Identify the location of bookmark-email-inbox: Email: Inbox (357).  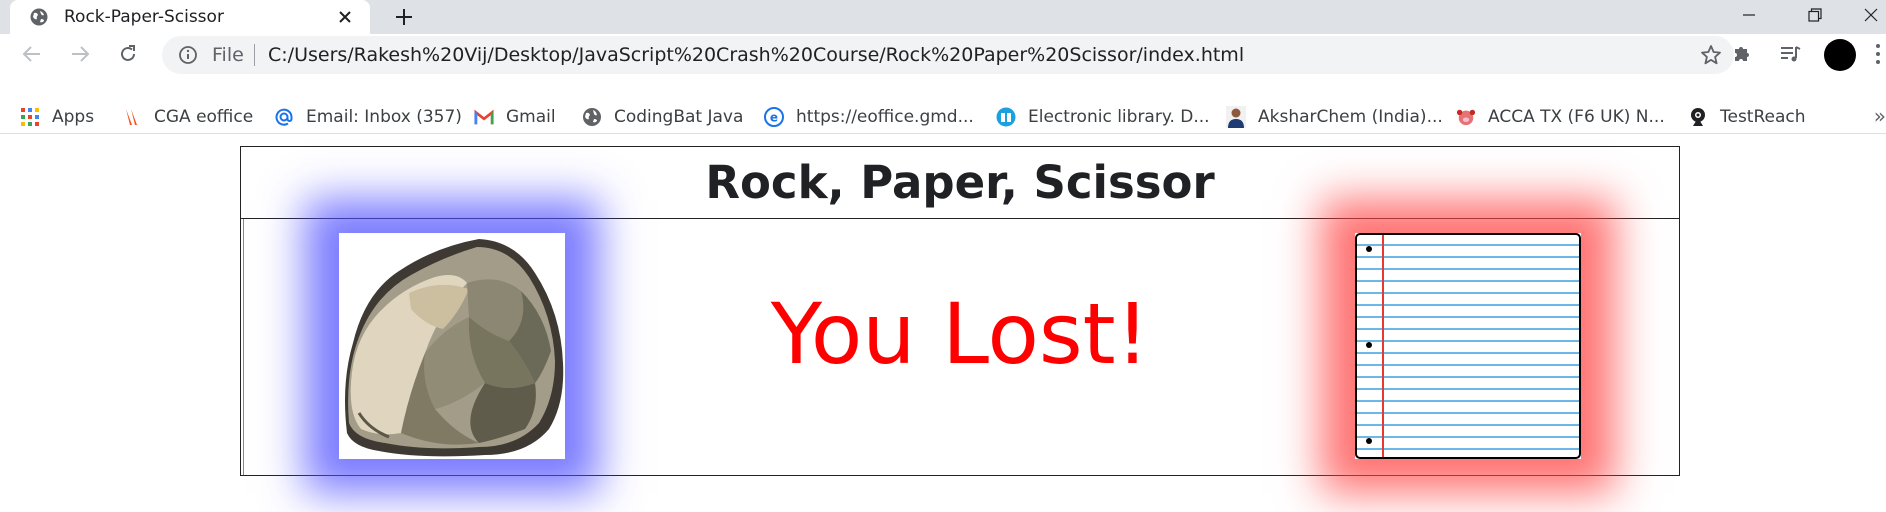
(368, 117).